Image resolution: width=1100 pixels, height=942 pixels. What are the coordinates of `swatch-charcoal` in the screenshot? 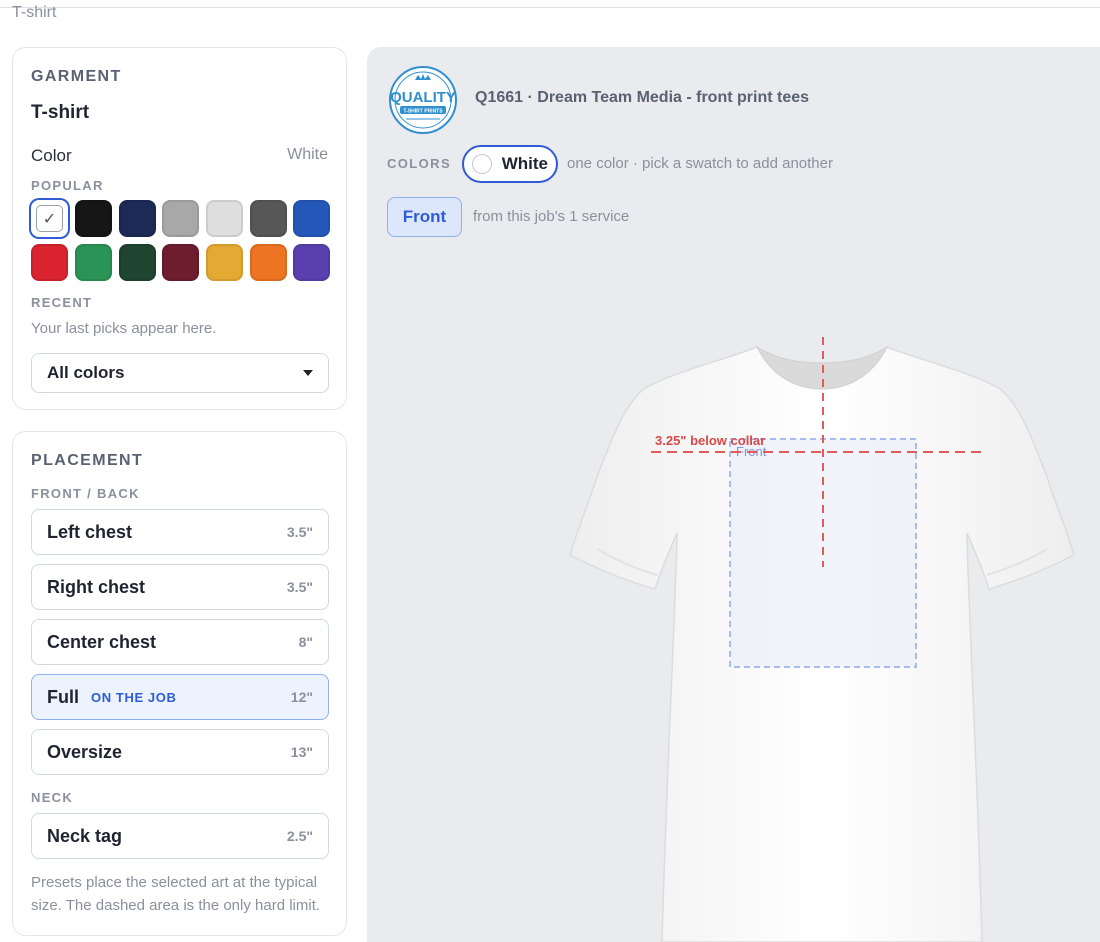 It's located at (268, 218).